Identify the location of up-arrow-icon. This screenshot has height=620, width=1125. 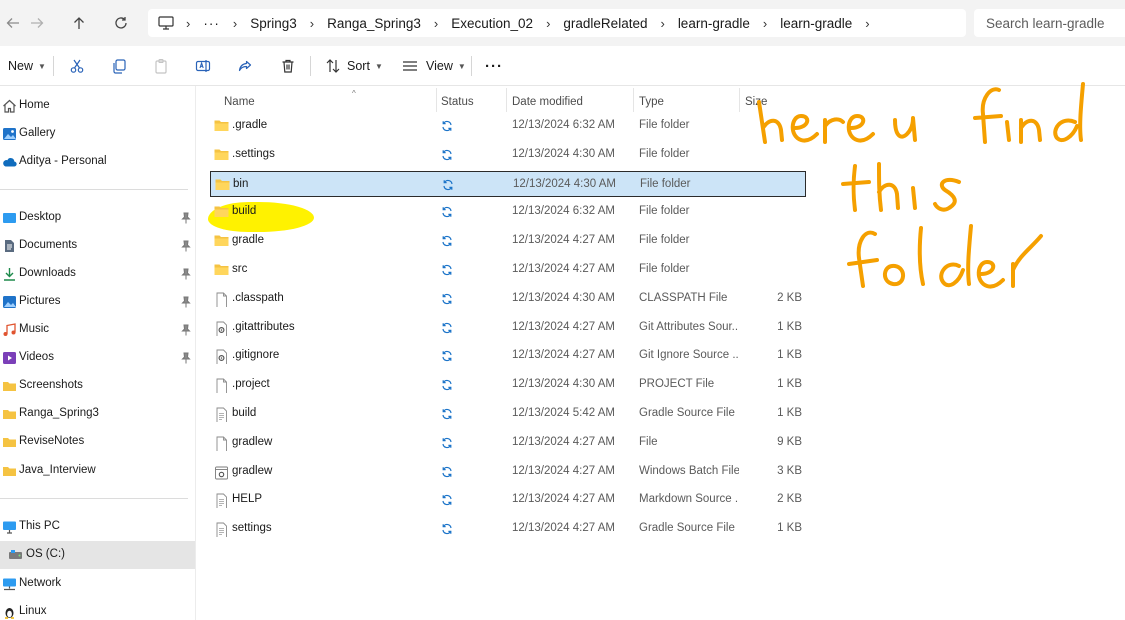
(79, 23).